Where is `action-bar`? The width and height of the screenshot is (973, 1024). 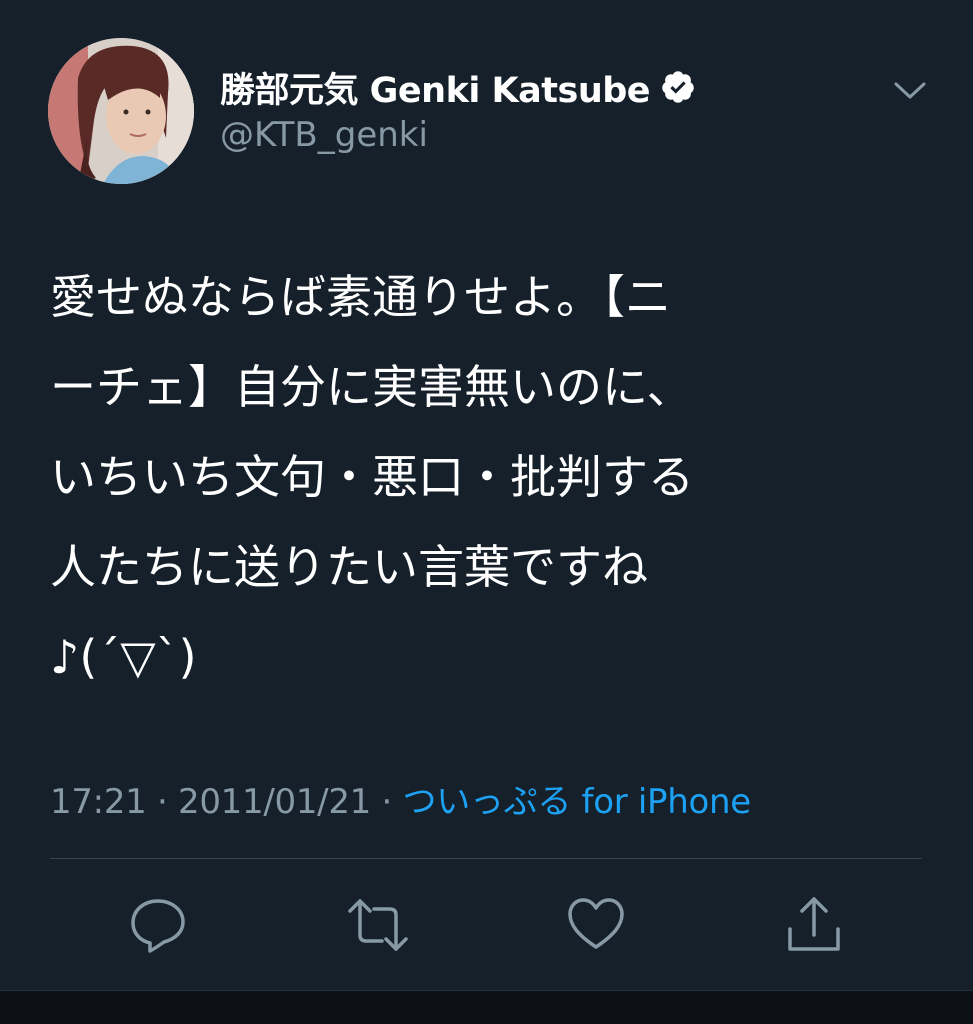
action-bar is located at coordinates (486, 925).